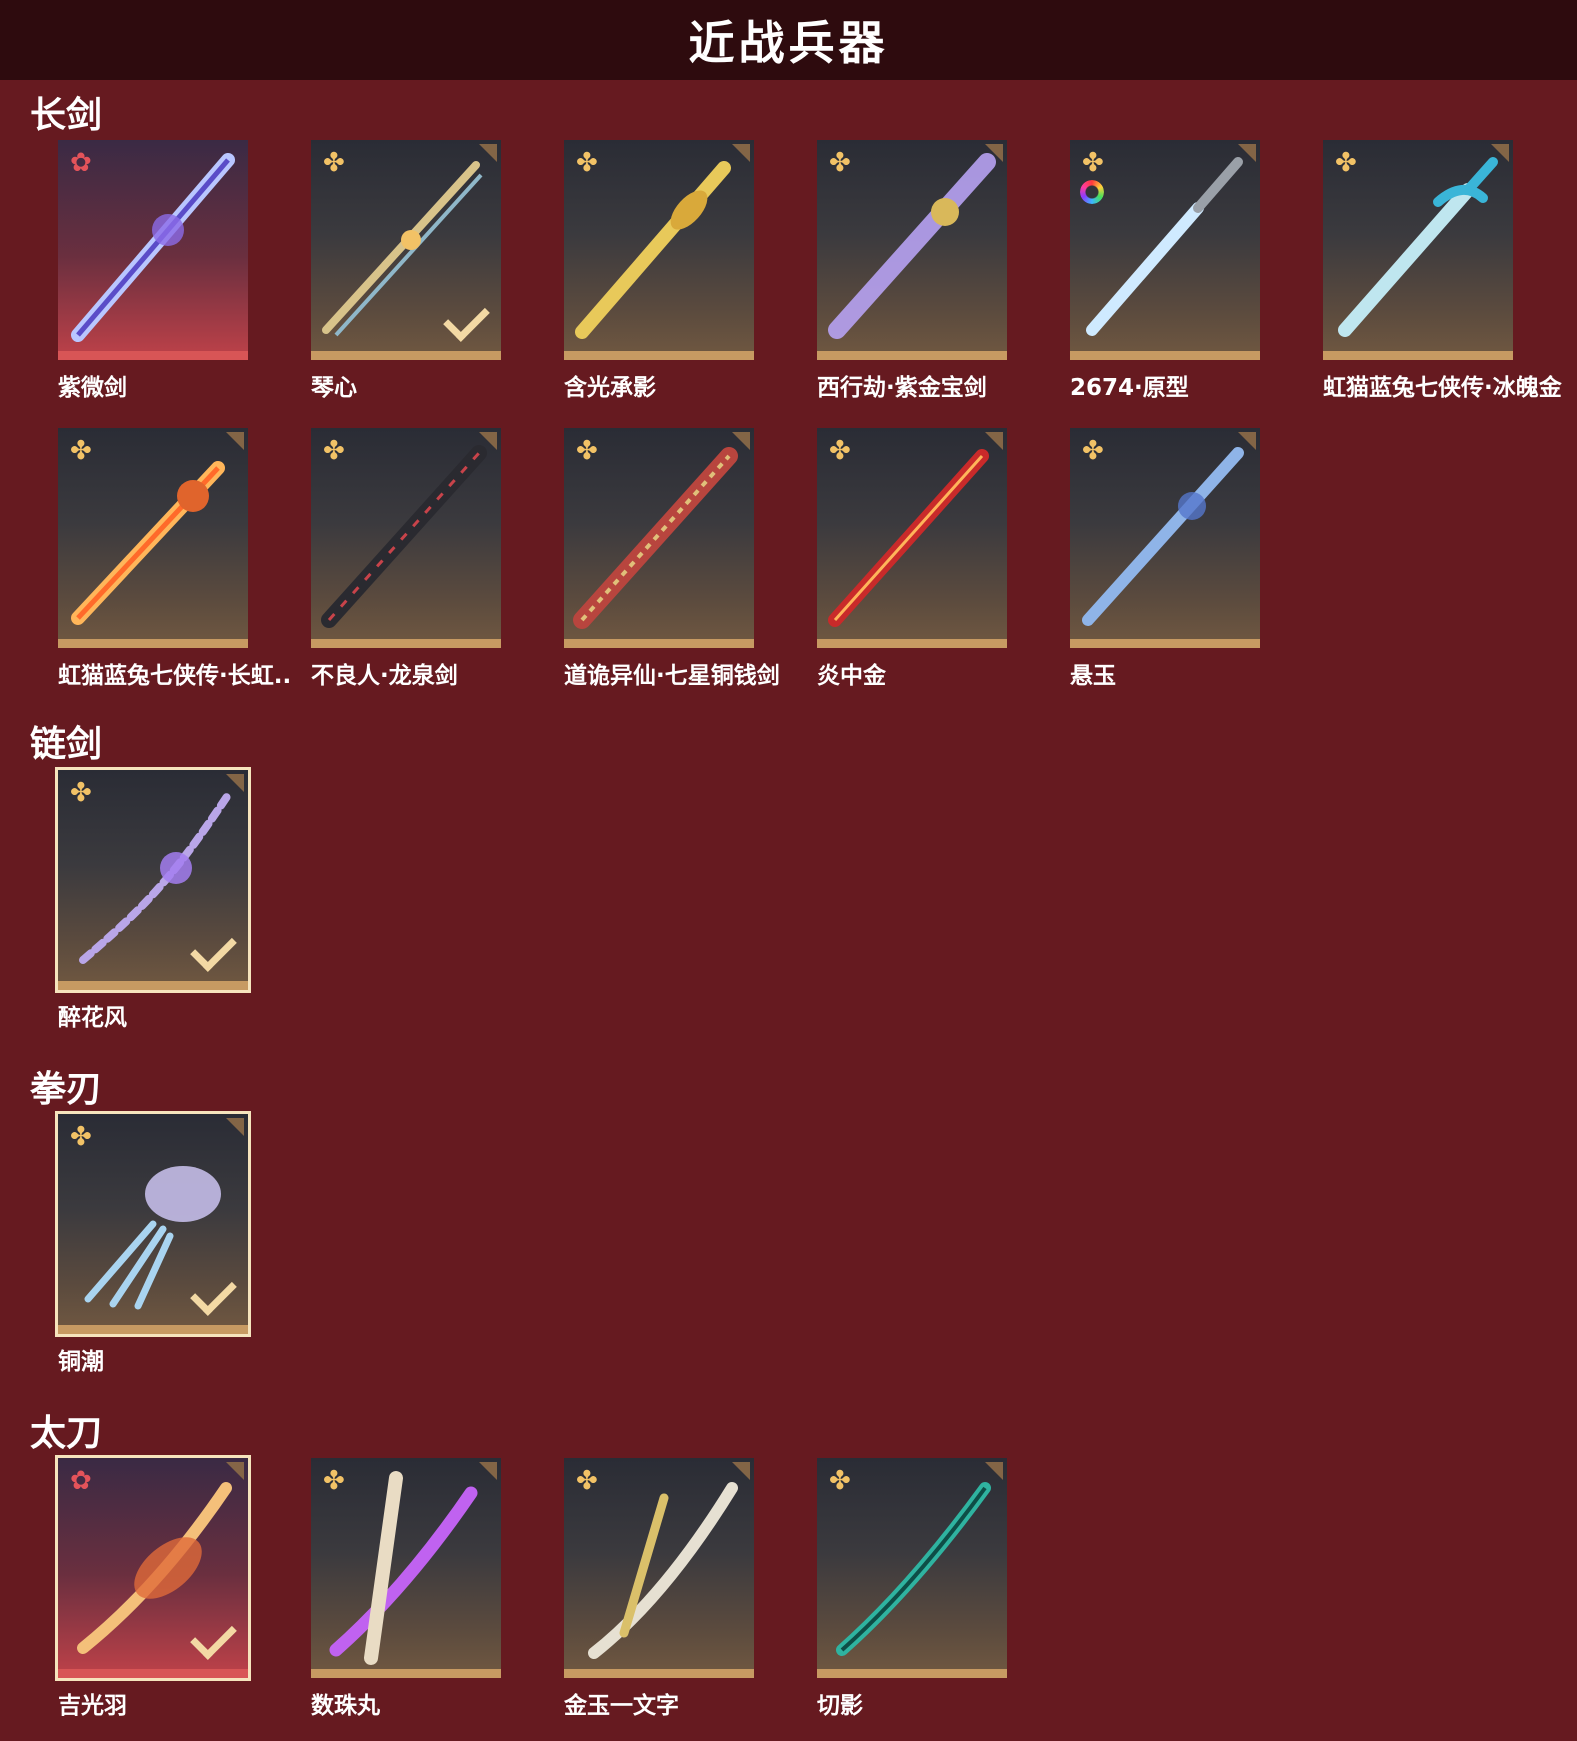 The image size is (1577, 1741). What do you see at coordinates (175, 676) in the screenshot?
I see `weapon-name: 虹猫蓝兔七侠传·长虹..` at bounding box center [175, 676].